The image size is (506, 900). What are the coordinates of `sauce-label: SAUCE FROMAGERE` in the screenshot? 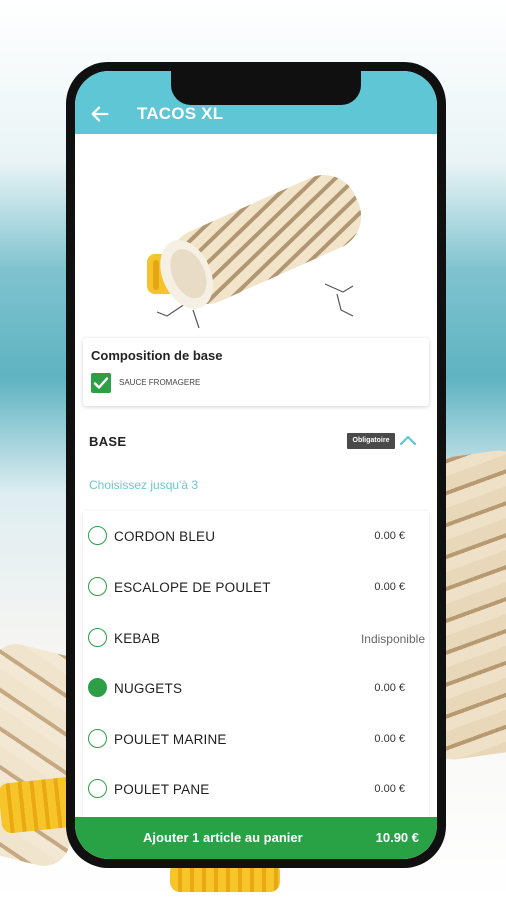 It's located at (160, 382).